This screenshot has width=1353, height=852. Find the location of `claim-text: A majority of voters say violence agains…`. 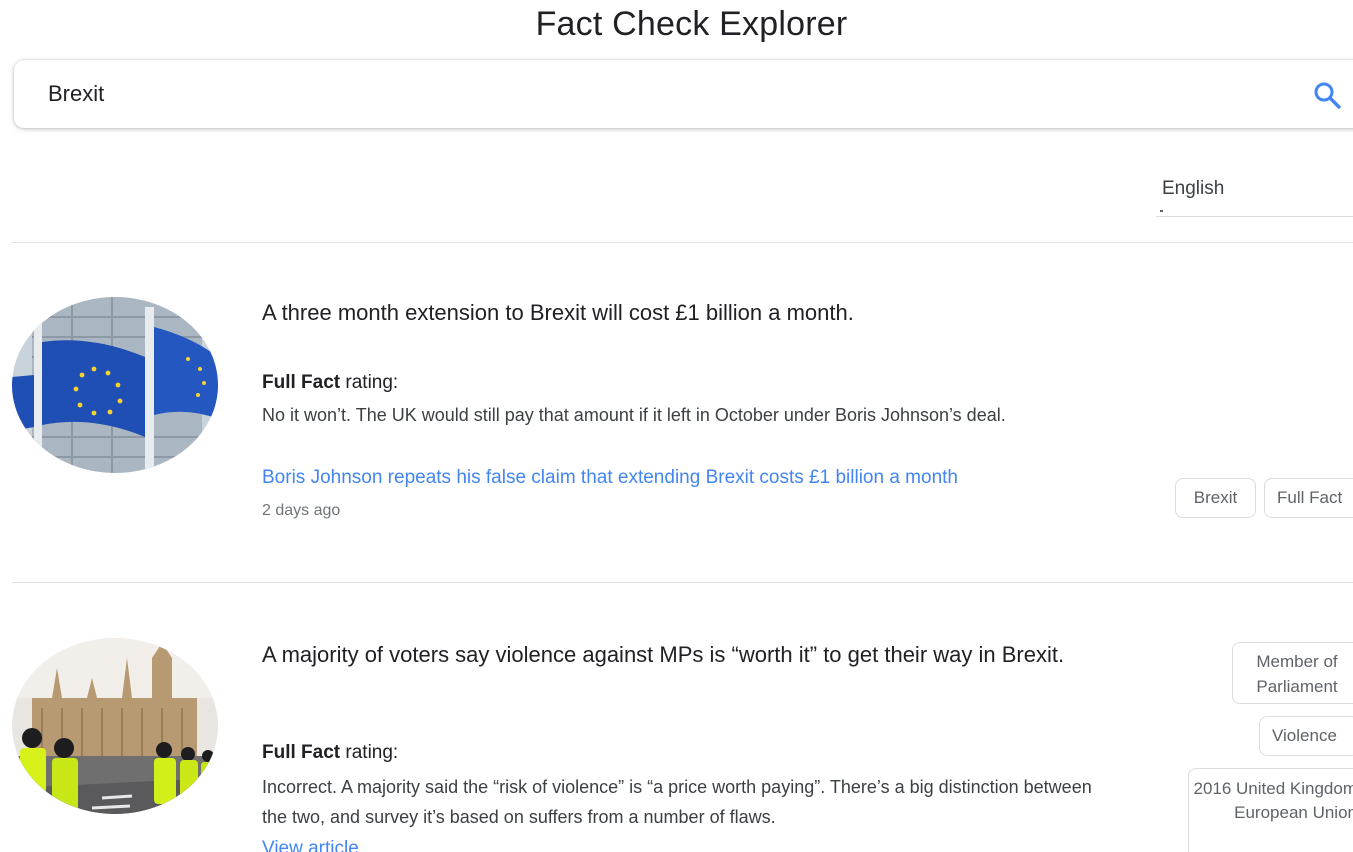

claim-text: A majority of voters say violence agains… is located at coordinates (663, 654).